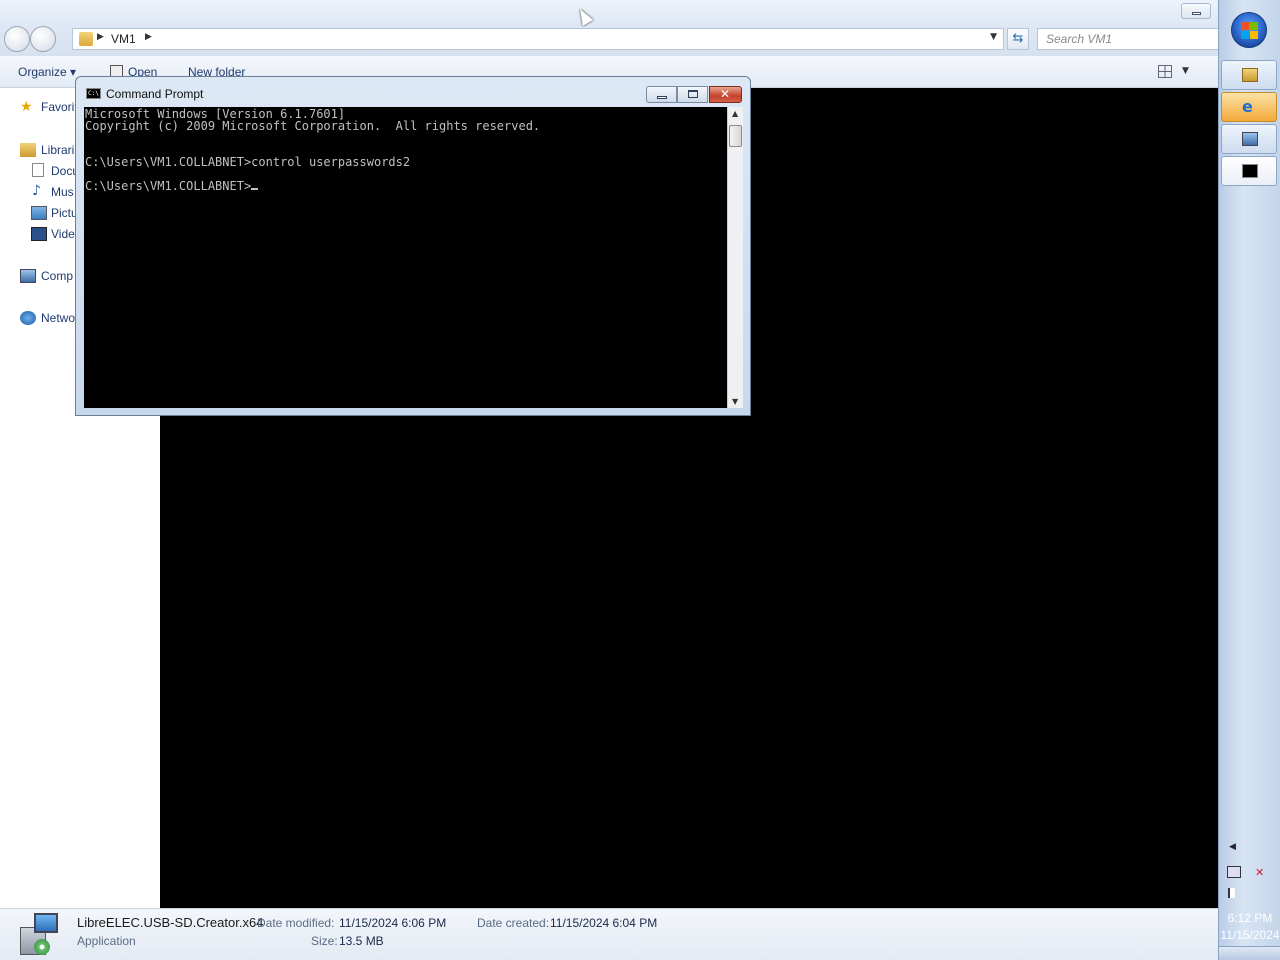  I want to click on size-label: Size:, so click(324, 941).